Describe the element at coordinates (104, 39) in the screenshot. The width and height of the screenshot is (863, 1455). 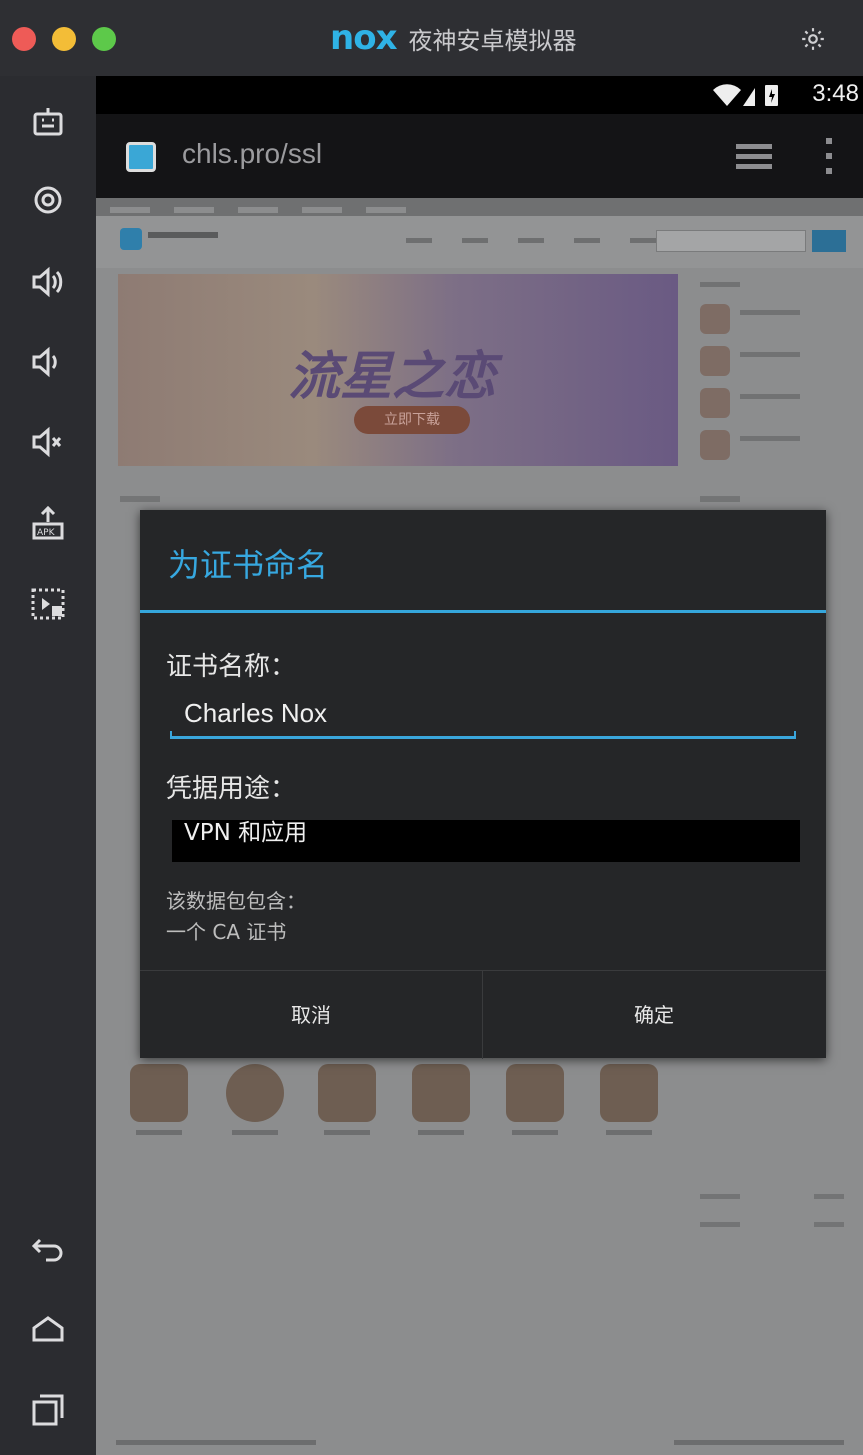
I see `maximize-window-button` at that location.